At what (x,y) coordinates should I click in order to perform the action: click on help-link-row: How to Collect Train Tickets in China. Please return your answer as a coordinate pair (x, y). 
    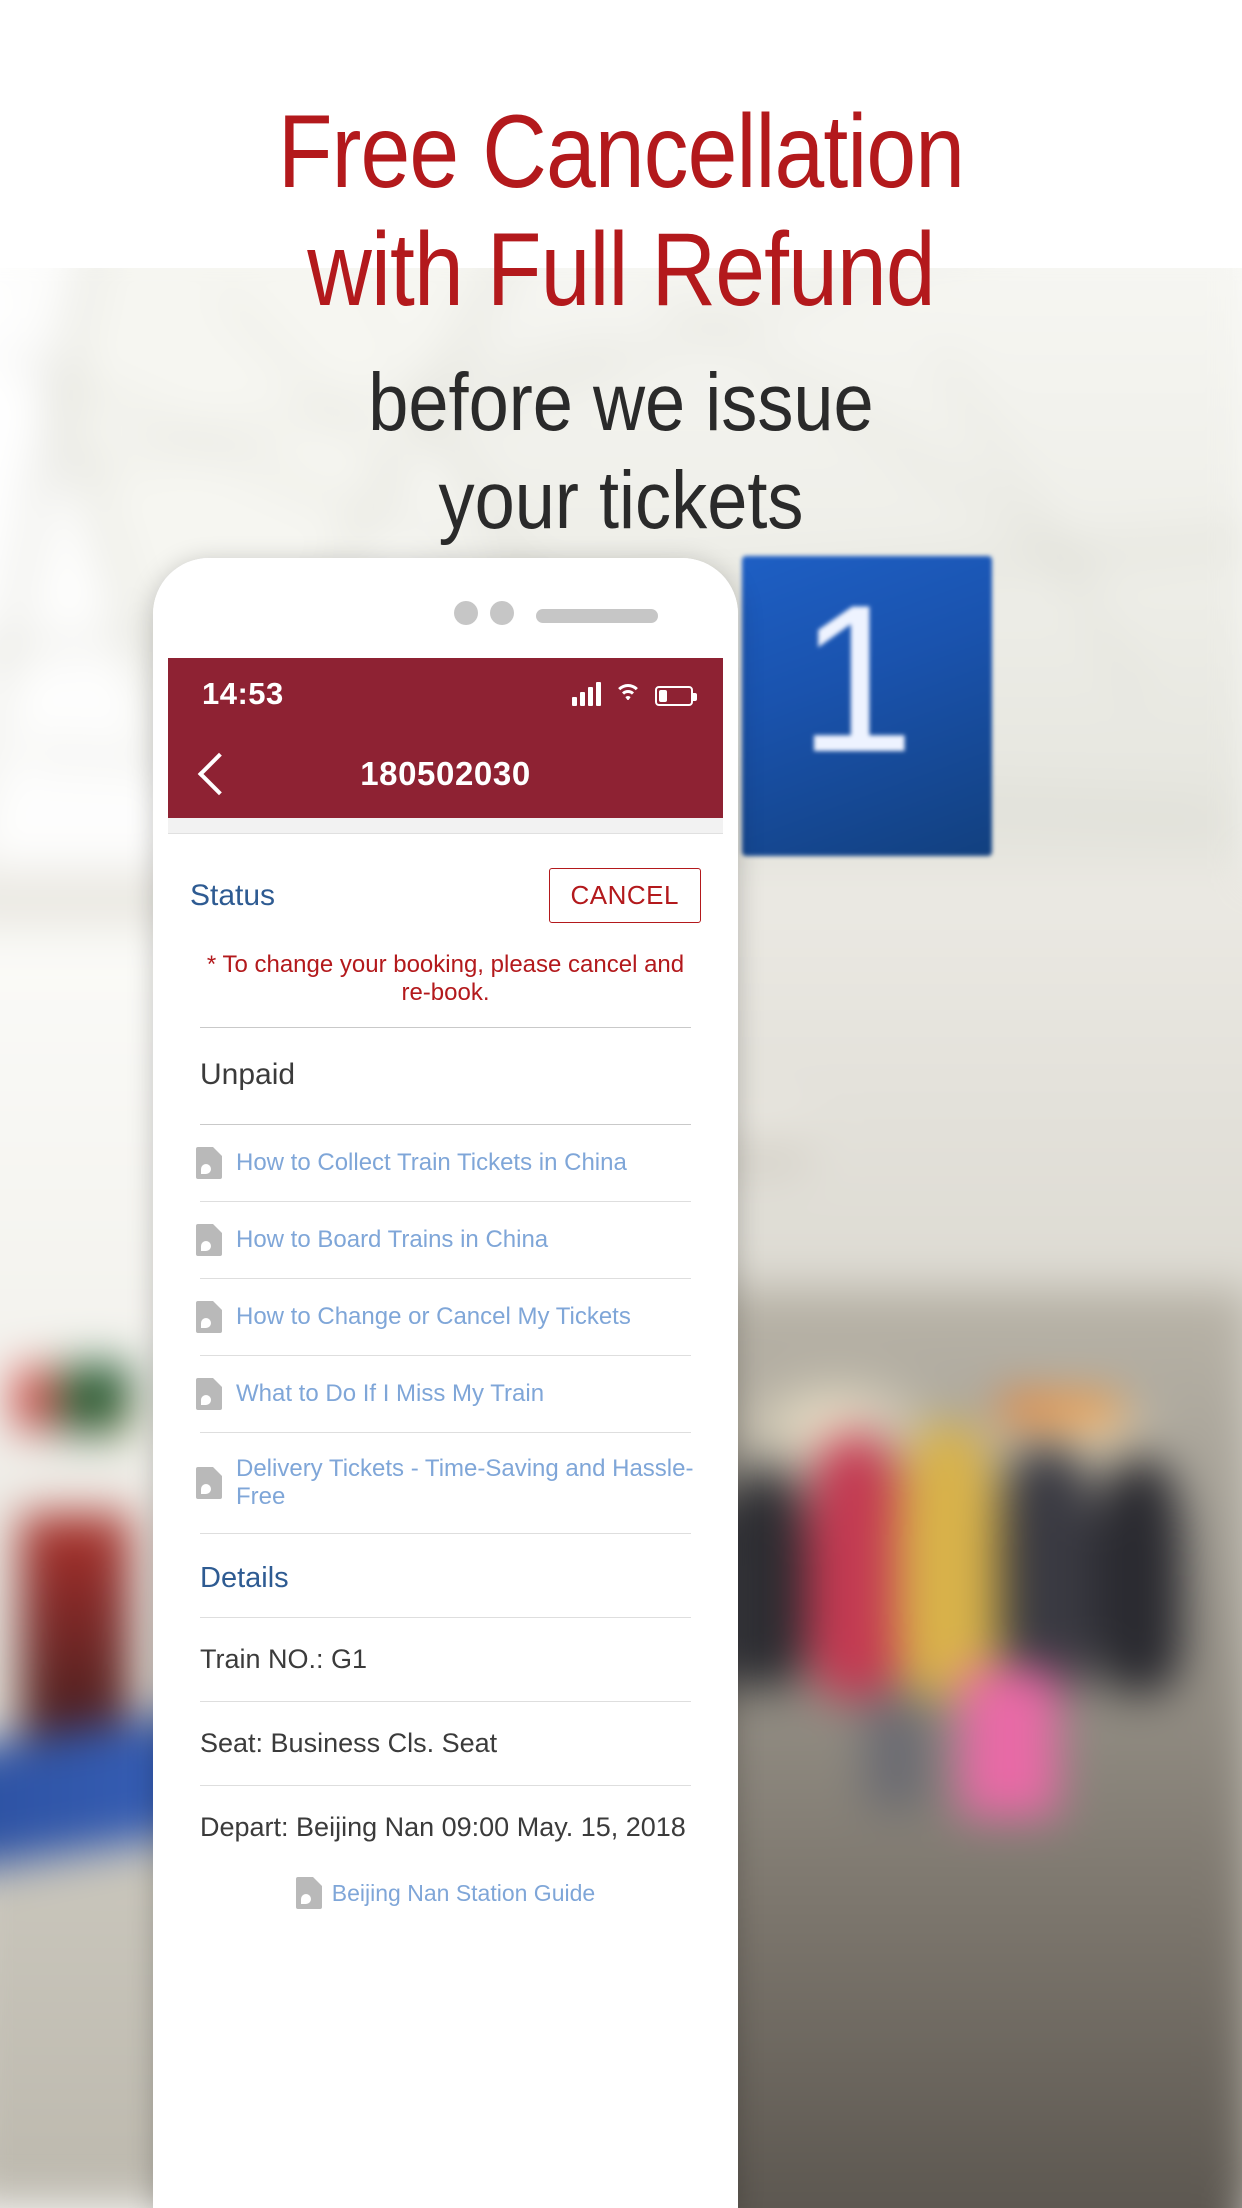
    Looking at the image, I should click on (445, 1163).